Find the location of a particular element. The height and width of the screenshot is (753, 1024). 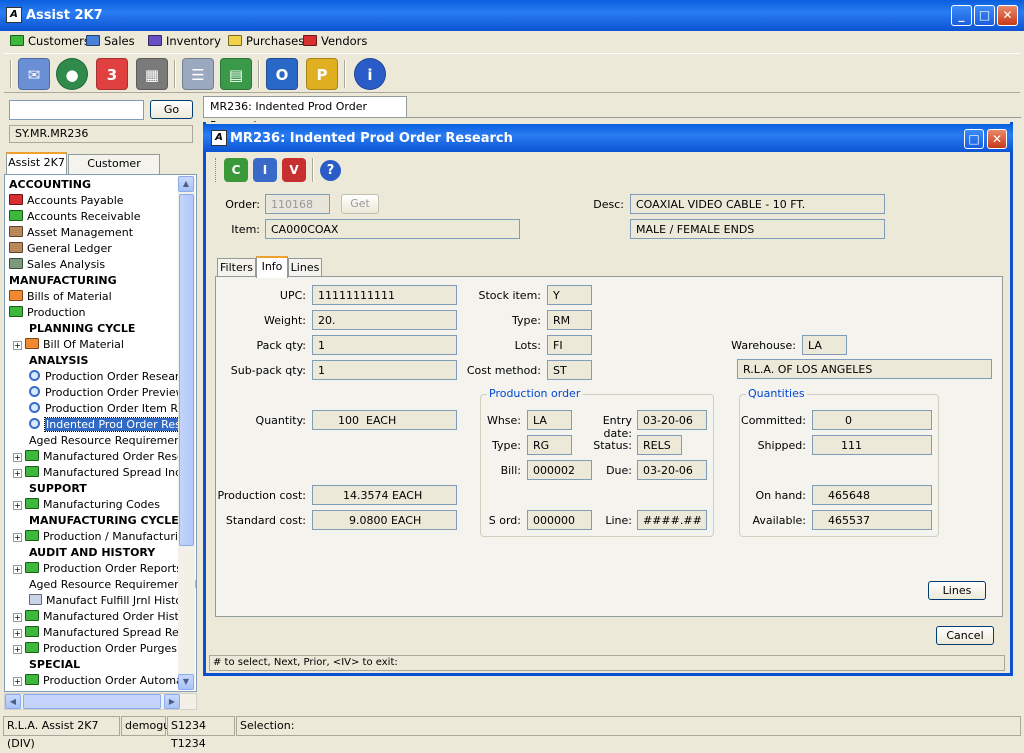

tree-item: + Manufactured Spread Inqu is located at coordinates (101, 473).